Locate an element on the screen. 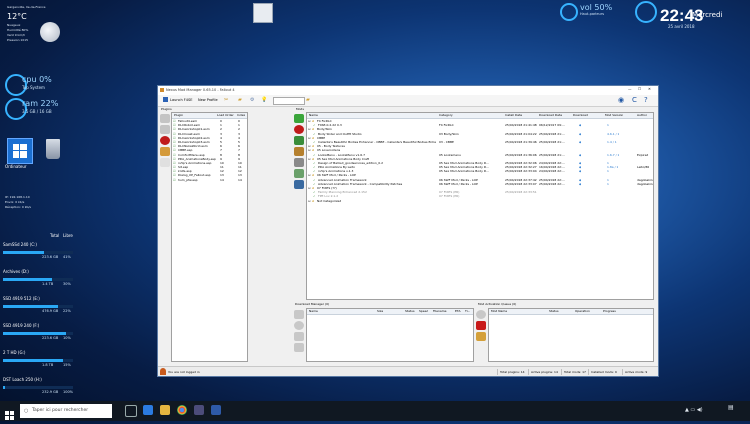 This screenshot has width=750, height=424. queue-remove-icon is located at coordinates (481, 325).